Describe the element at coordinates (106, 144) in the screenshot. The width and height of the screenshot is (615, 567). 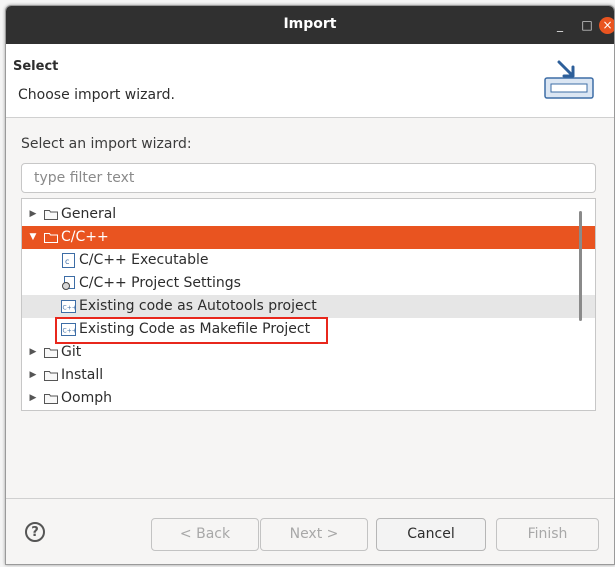
I see `wizard-prompt: Select an import wizard:` at that location.